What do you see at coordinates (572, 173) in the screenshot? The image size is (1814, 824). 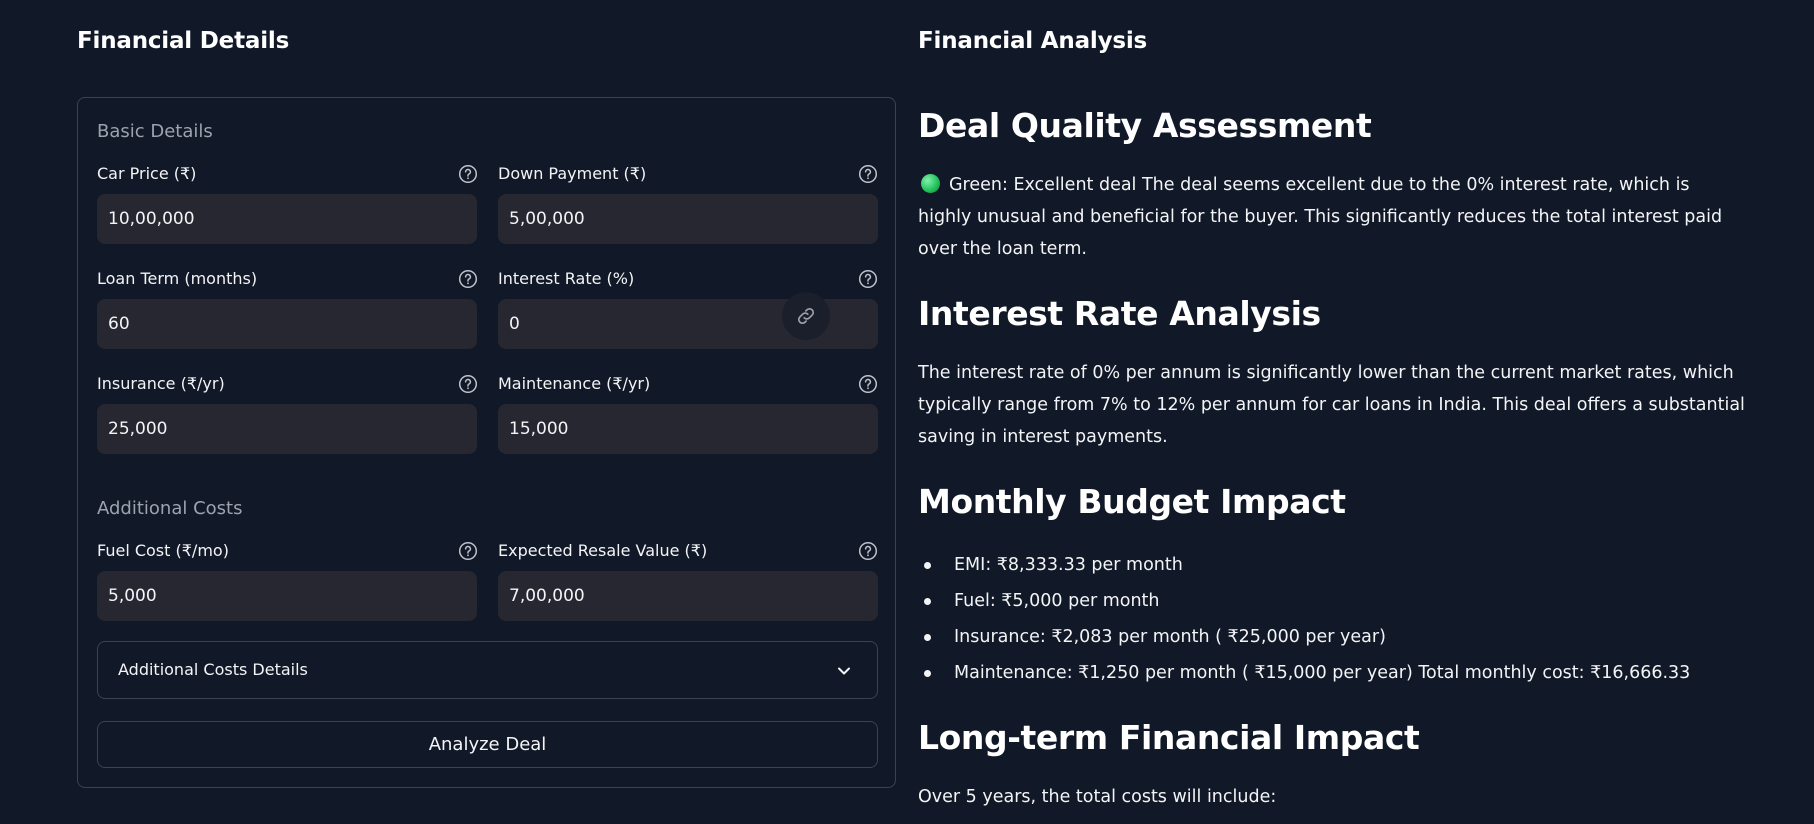 I see `down-payment-label: Down Payment (₹)` at bounding box center [572, 173].